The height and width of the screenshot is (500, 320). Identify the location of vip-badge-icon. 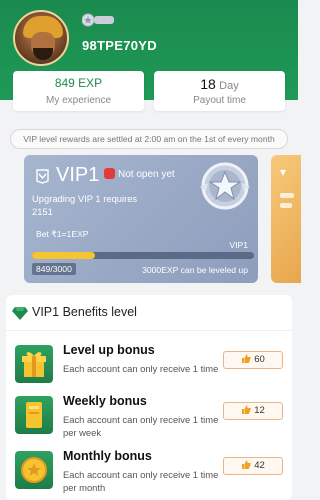
(98, 20).